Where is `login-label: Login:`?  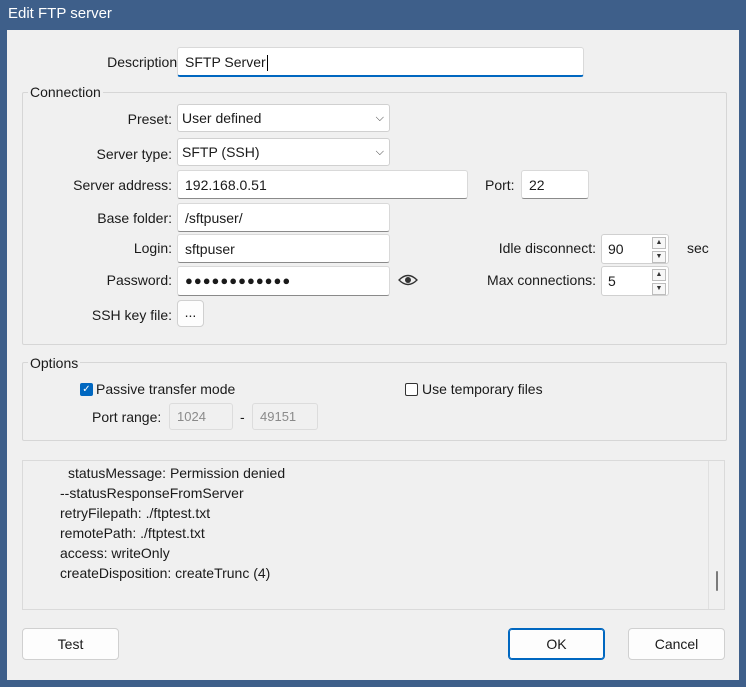 login-label: Login: is located at coordinates (152, 248).